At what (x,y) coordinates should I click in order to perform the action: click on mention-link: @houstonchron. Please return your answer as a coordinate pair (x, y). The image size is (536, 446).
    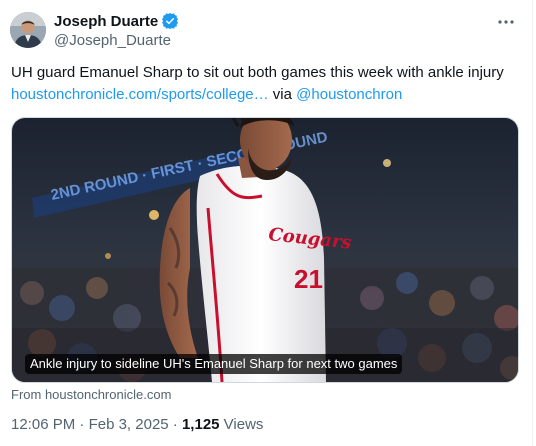
    Looking at the image, I should click on (349, 94).